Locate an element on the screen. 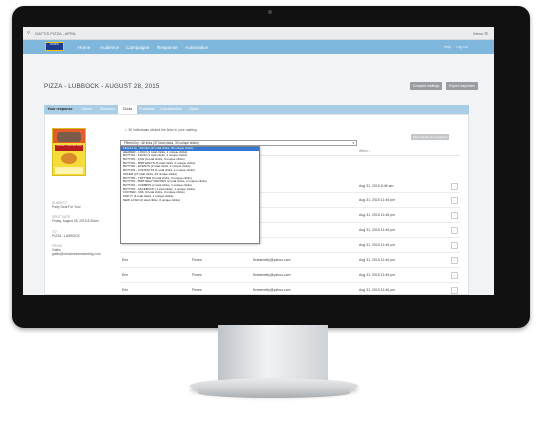 The height and width of the screenshot is (422, 549). browser-bar: ⚲ GATTIS PIZZA - APRIL Menu ☰ is located at coordinates (258, 33).